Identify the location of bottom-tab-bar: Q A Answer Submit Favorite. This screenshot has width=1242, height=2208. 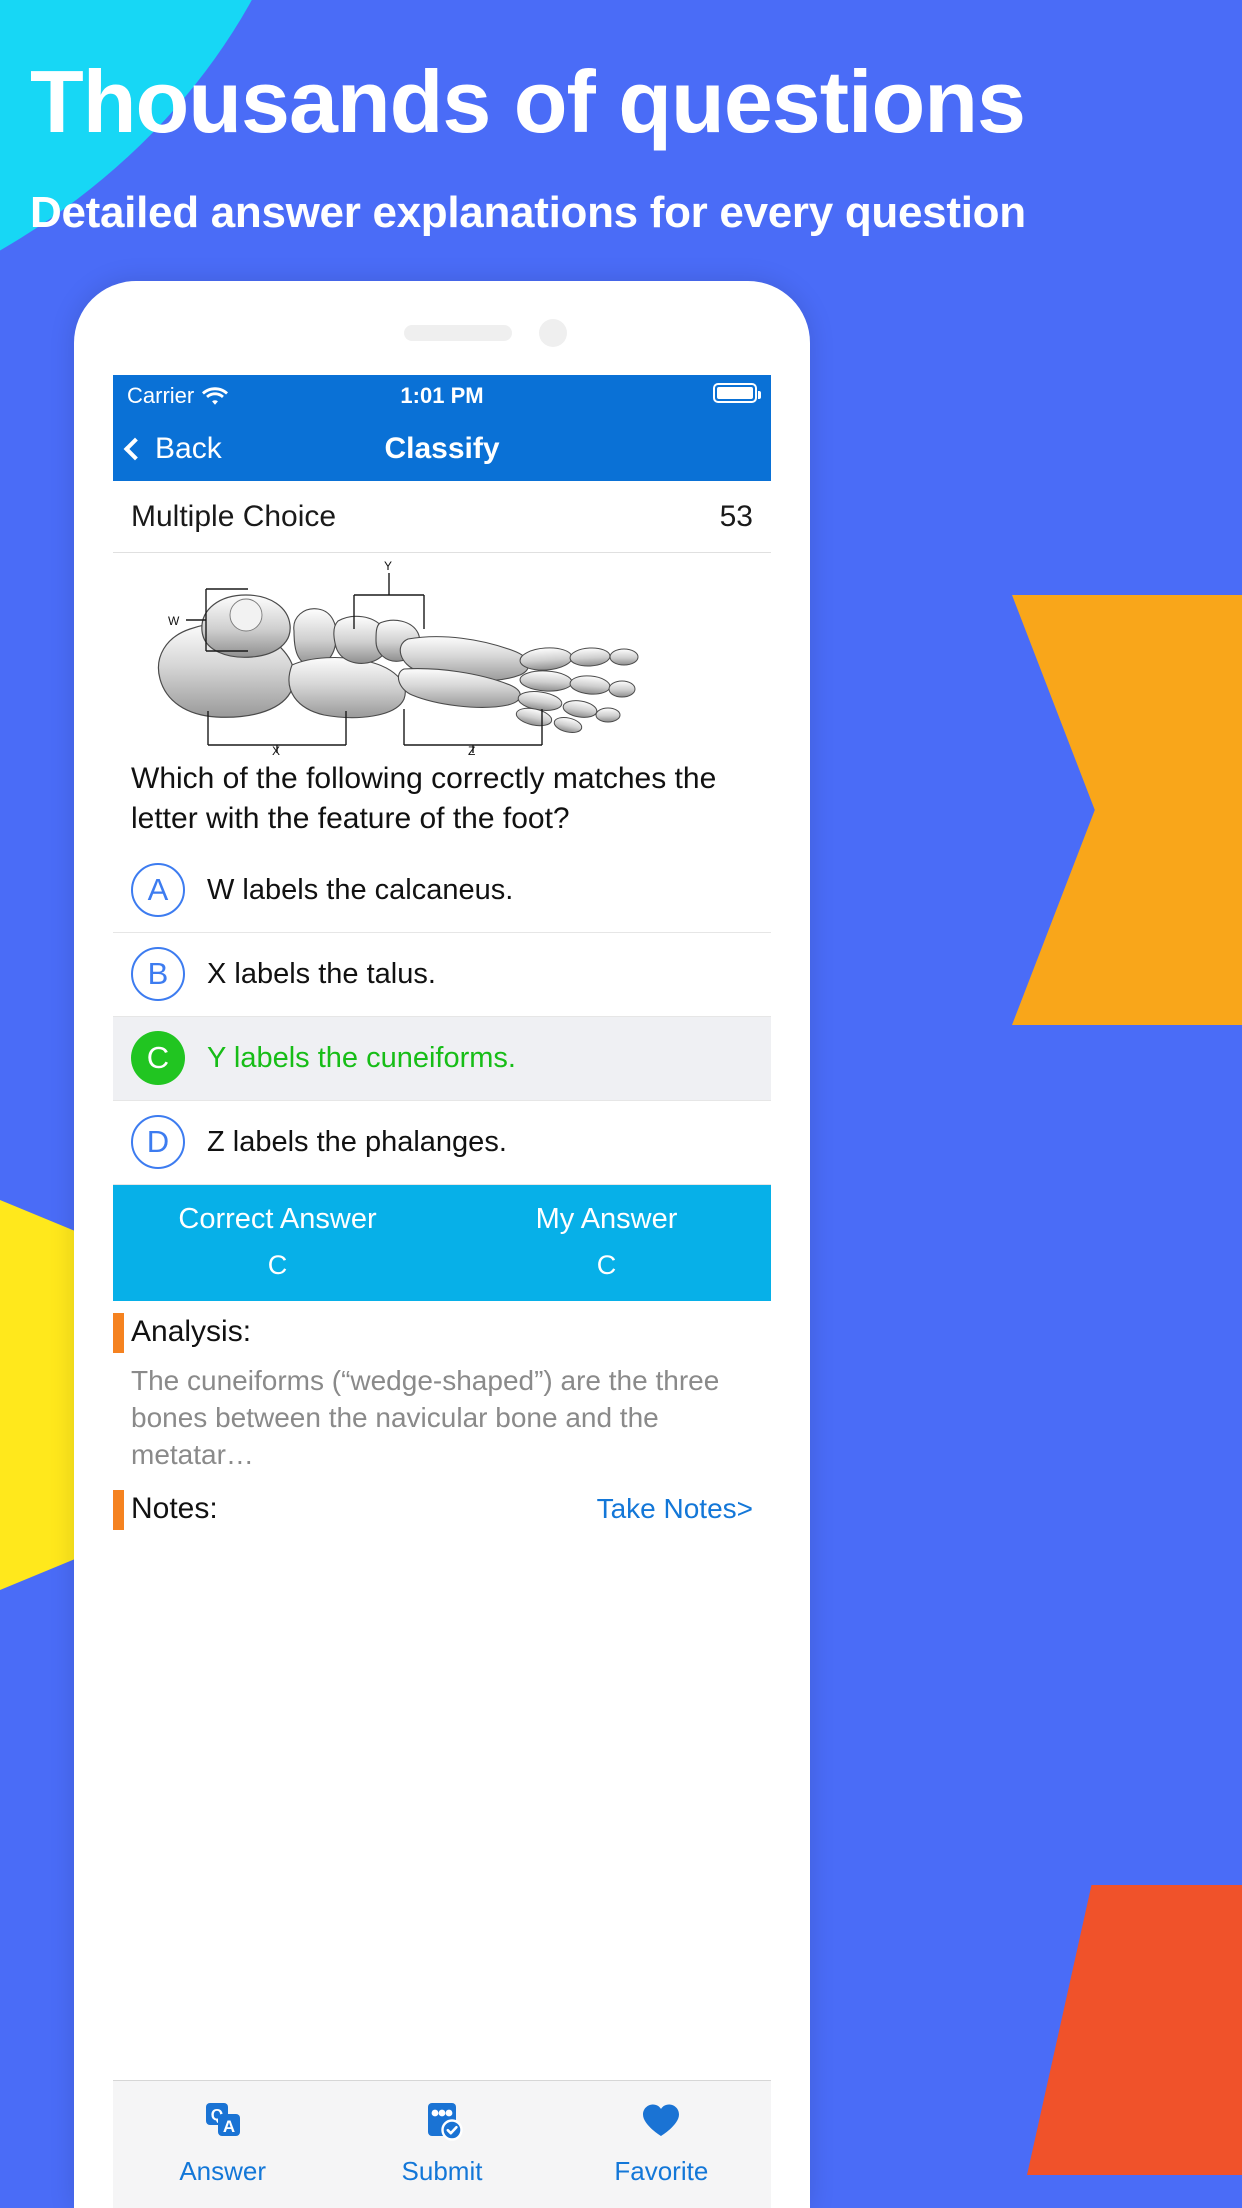
(442, 2144).